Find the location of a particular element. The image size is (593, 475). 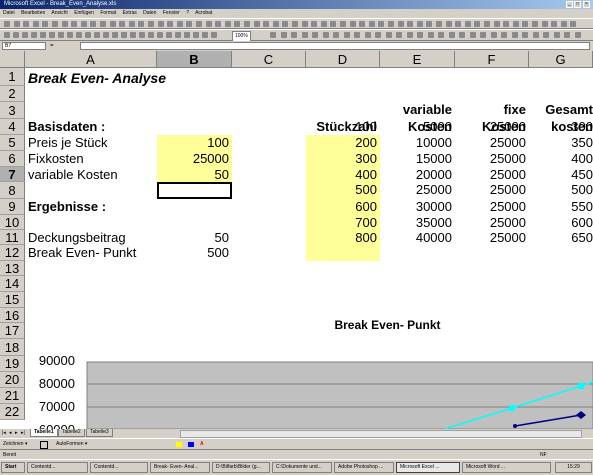

table-cell-gesamtkosten: 400 is located at coordinates (561, 159).